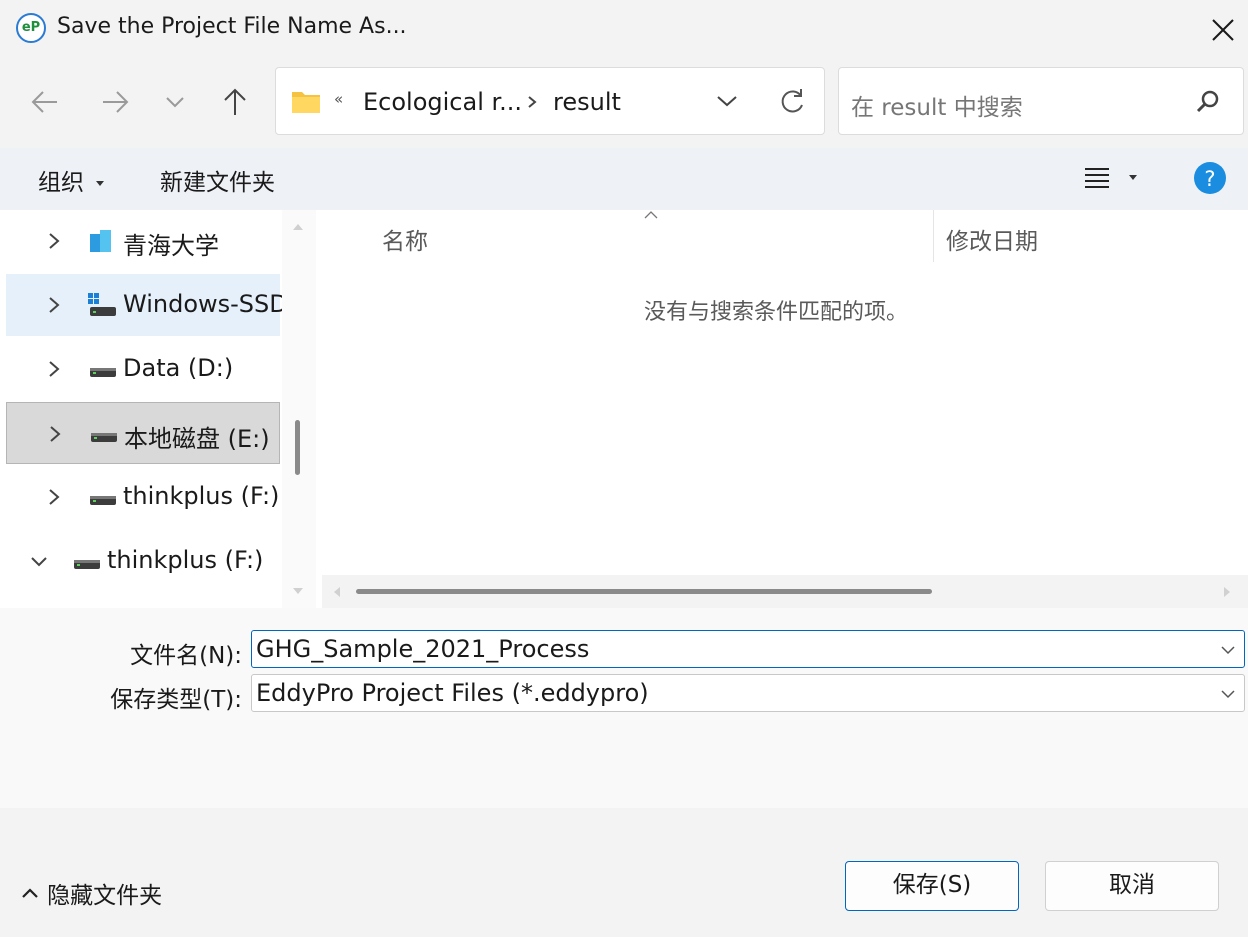  Describe the element at coordinates (31, 28) in the screenshot. I see `eddypro-app-icon: eP` at that location.